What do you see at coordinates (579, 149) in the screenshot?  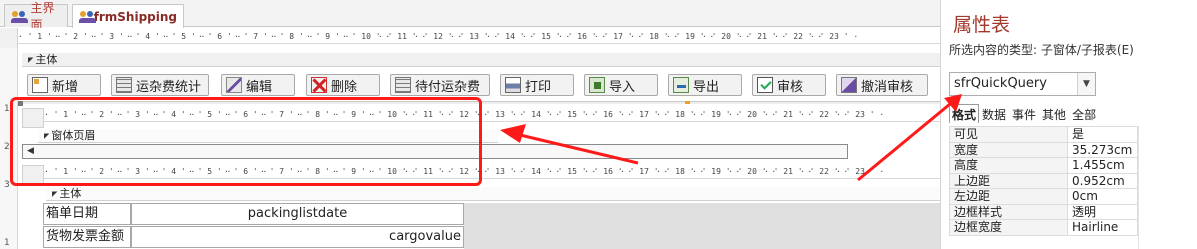 I see `annotation-arrow-left` at bounding box center [579, 149].